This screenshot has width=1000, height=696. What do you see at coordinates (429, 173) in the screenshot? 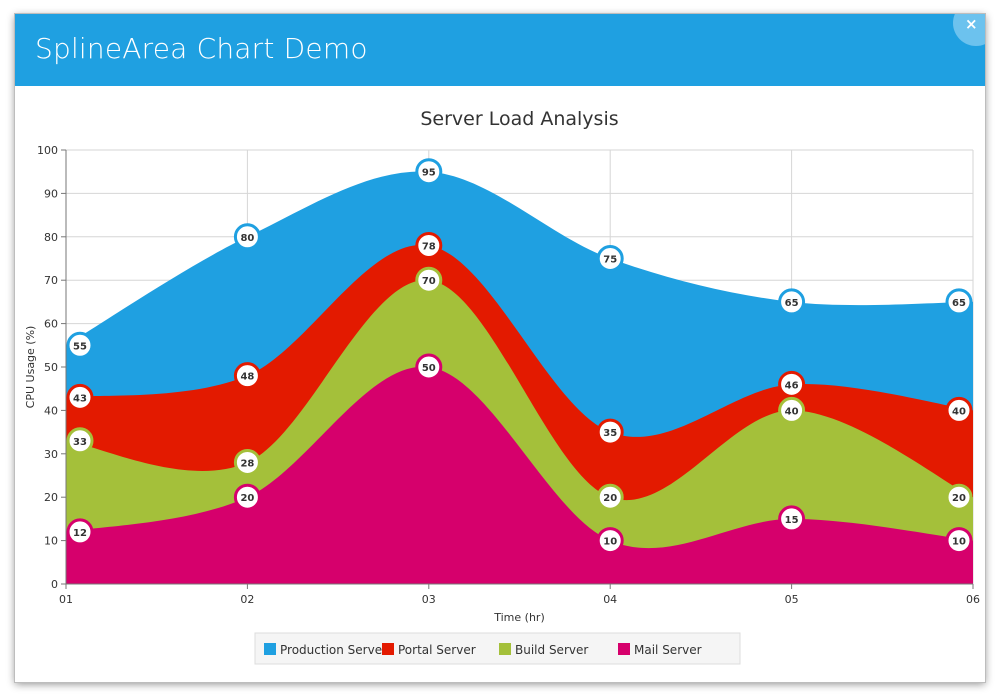
I see `data-label: 95` at bounding box center [429, 173].